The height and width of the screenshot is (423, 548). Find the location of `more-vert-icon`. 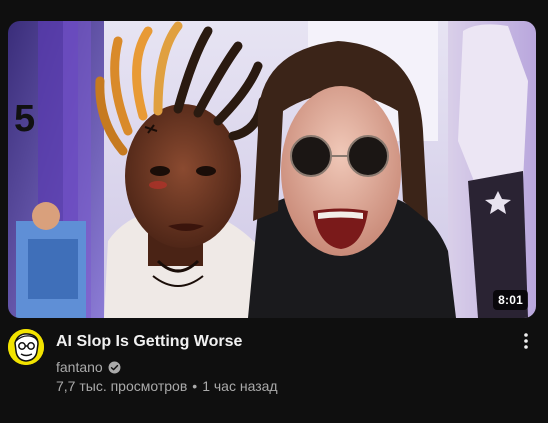

more-vert-icon is located at coordinates (526, 341).